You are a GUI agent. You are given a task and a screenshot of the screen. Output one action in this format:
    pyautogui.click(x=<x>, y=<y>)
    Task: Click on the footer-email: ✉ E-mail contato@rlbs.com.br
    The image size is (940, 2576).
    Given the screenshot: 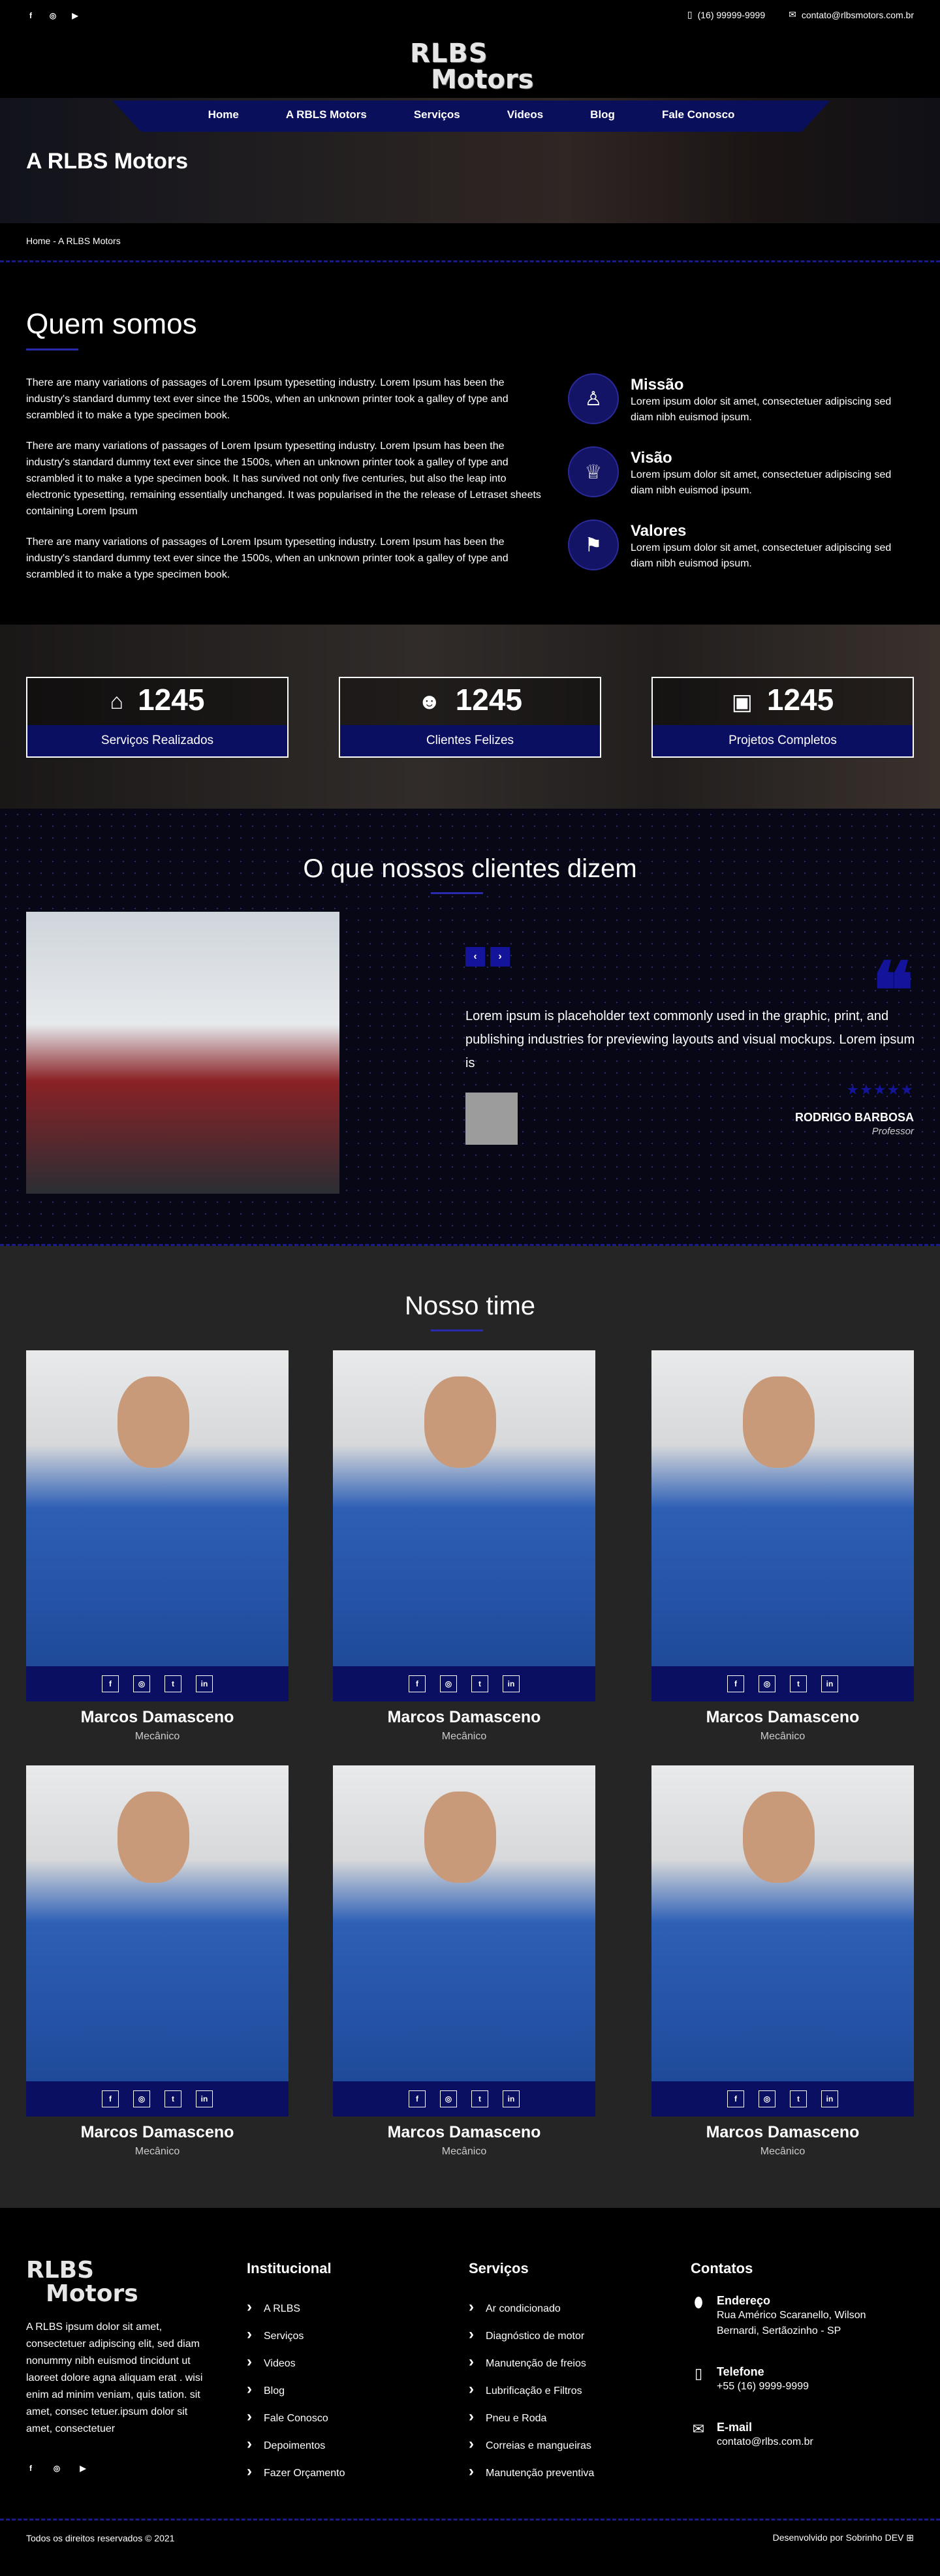 What is the action you would take?
    pyautogui.click(x=799, y=2435)
    